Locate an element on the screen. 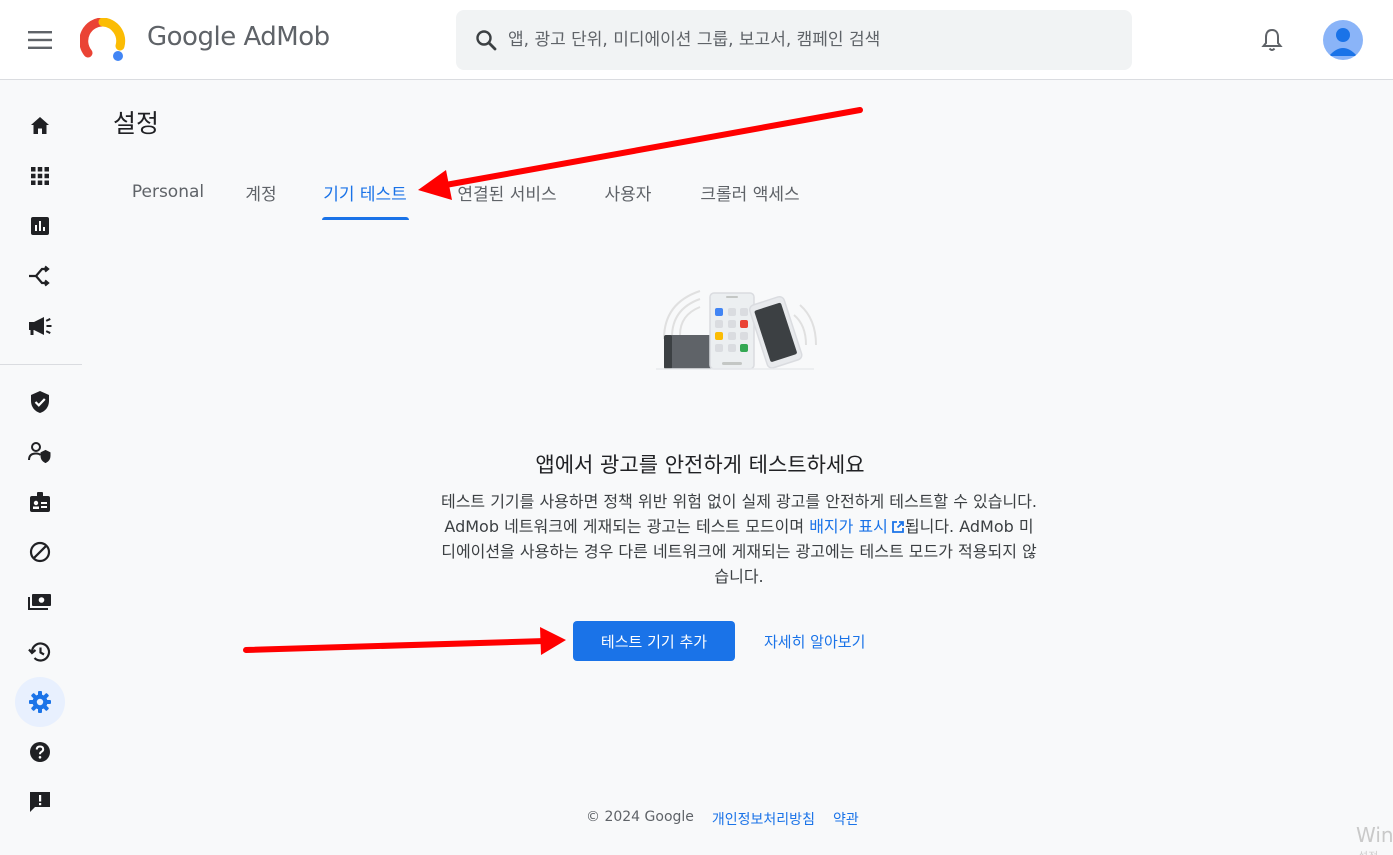 Image resolution: width=1393 pixels, height=855 pixels. nav-payments is located at coordinates (40, 602).